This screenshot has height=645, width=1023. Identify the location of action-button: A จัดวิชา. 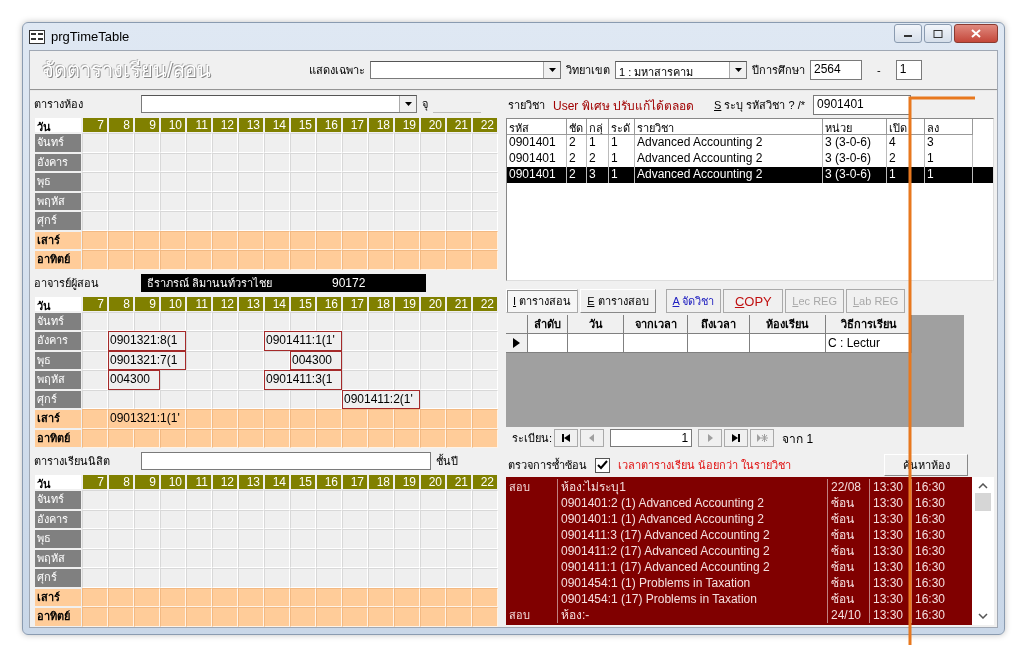
(693, 301).